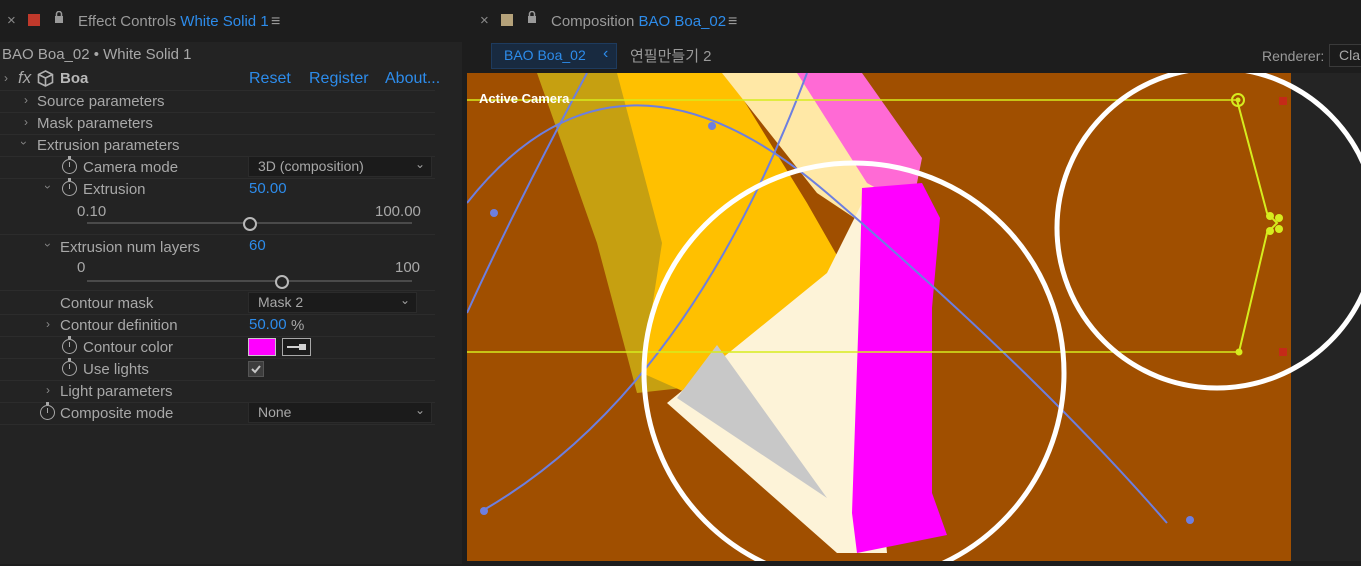 This screenshot has width=1361, height=566. Describe the element at coordinates (296, 347) in the screenshot. I see `eyedropper-icon` at that location.